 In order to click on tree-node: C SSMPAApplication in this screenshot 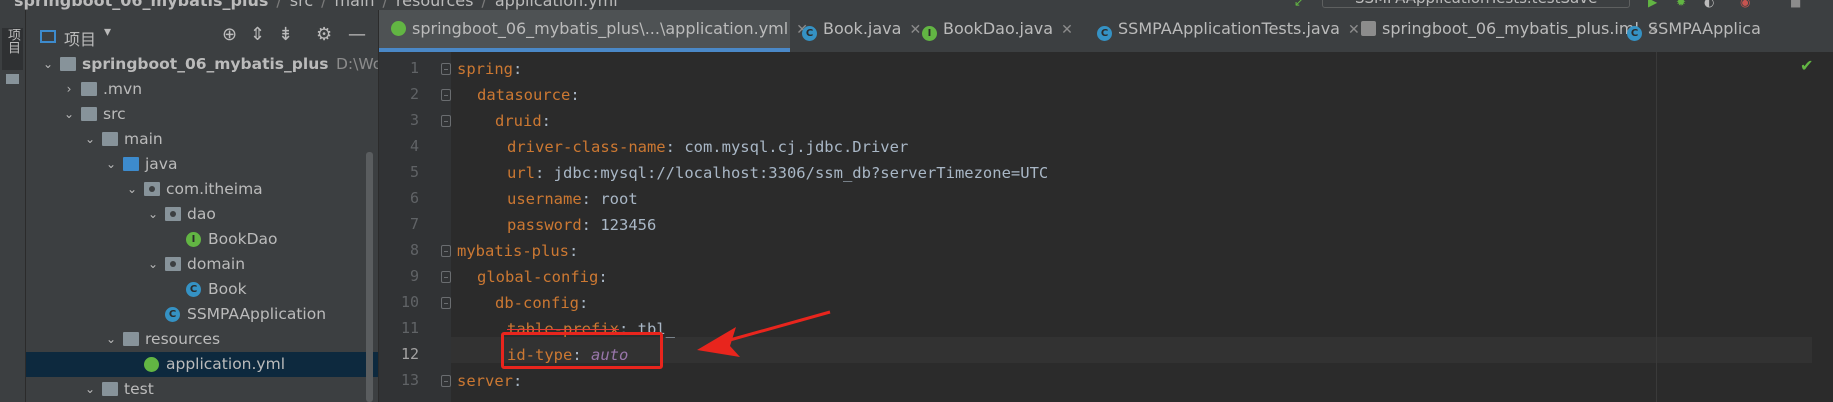, I will do `click(202, 314)`.